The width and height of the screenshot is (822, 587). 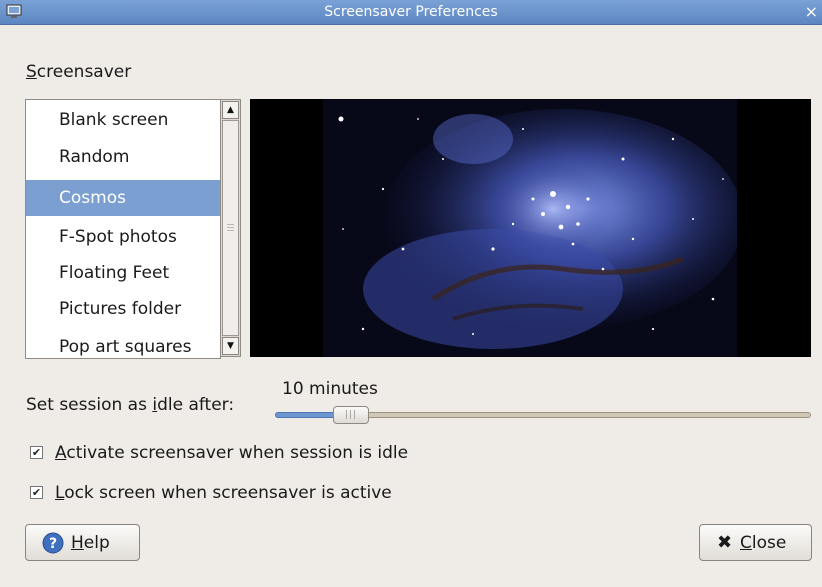 I want to click on list-scrollbar: ▲ ▼, so click(x=230, y=228).